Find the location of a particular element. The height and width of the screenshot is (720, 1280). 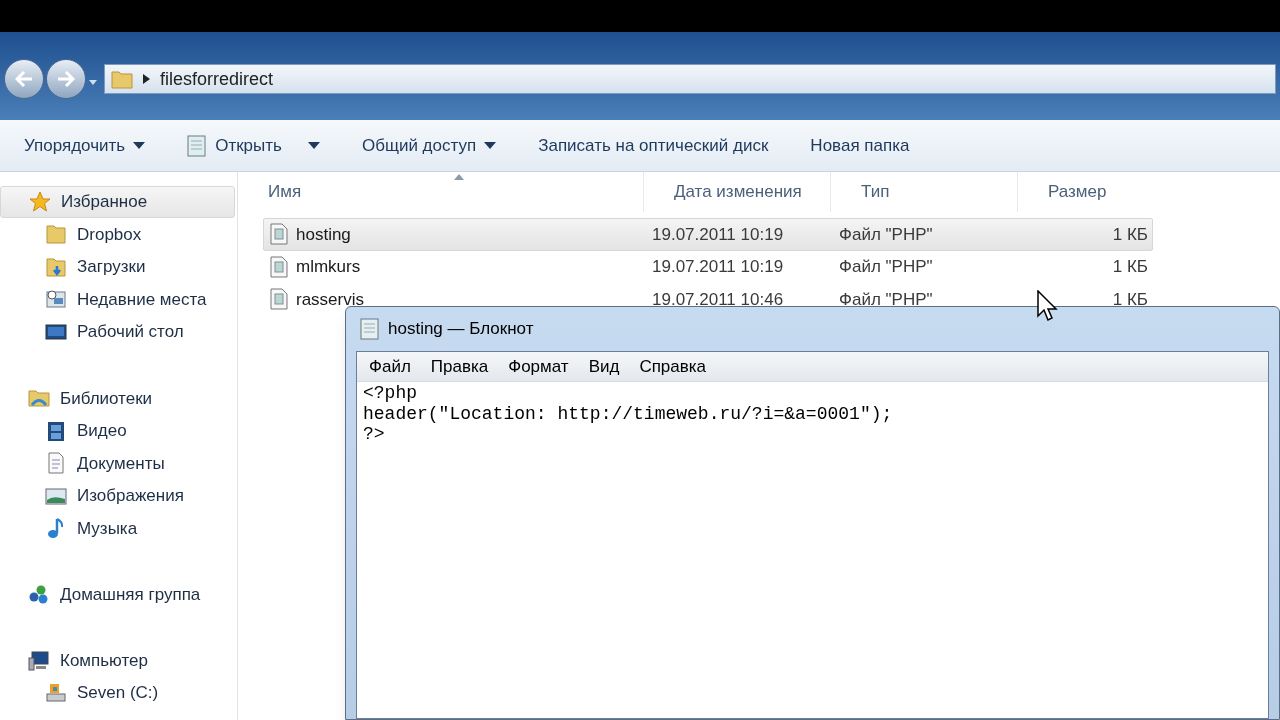

forward-button is located at coordinates (66, 79).